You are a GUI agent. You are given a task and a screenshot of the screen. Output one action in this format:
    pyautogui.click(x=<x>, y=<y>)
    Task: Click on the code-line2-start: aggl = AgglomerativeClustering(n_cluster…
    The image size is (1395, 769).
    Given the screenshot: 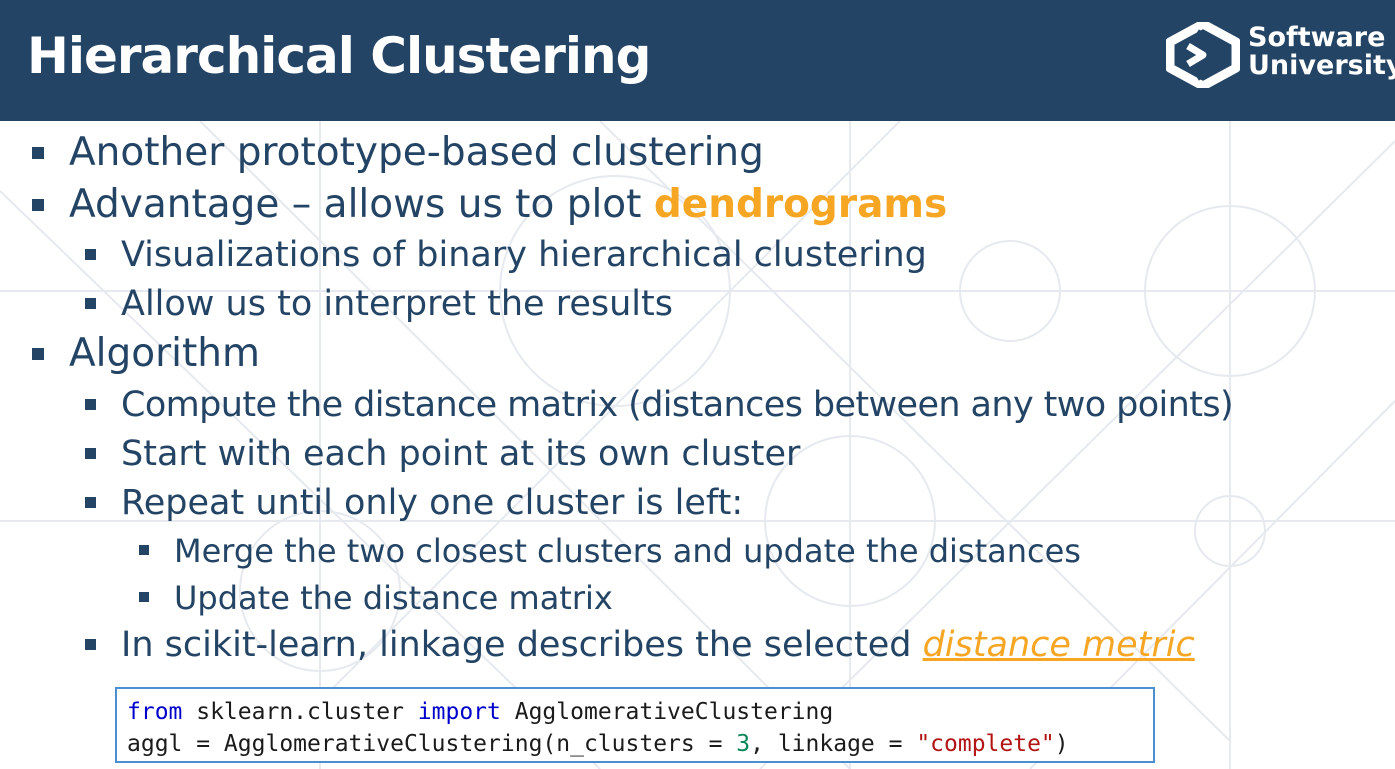 What is the action you would take?
    pyautogui.click(x=432, y=744)
    